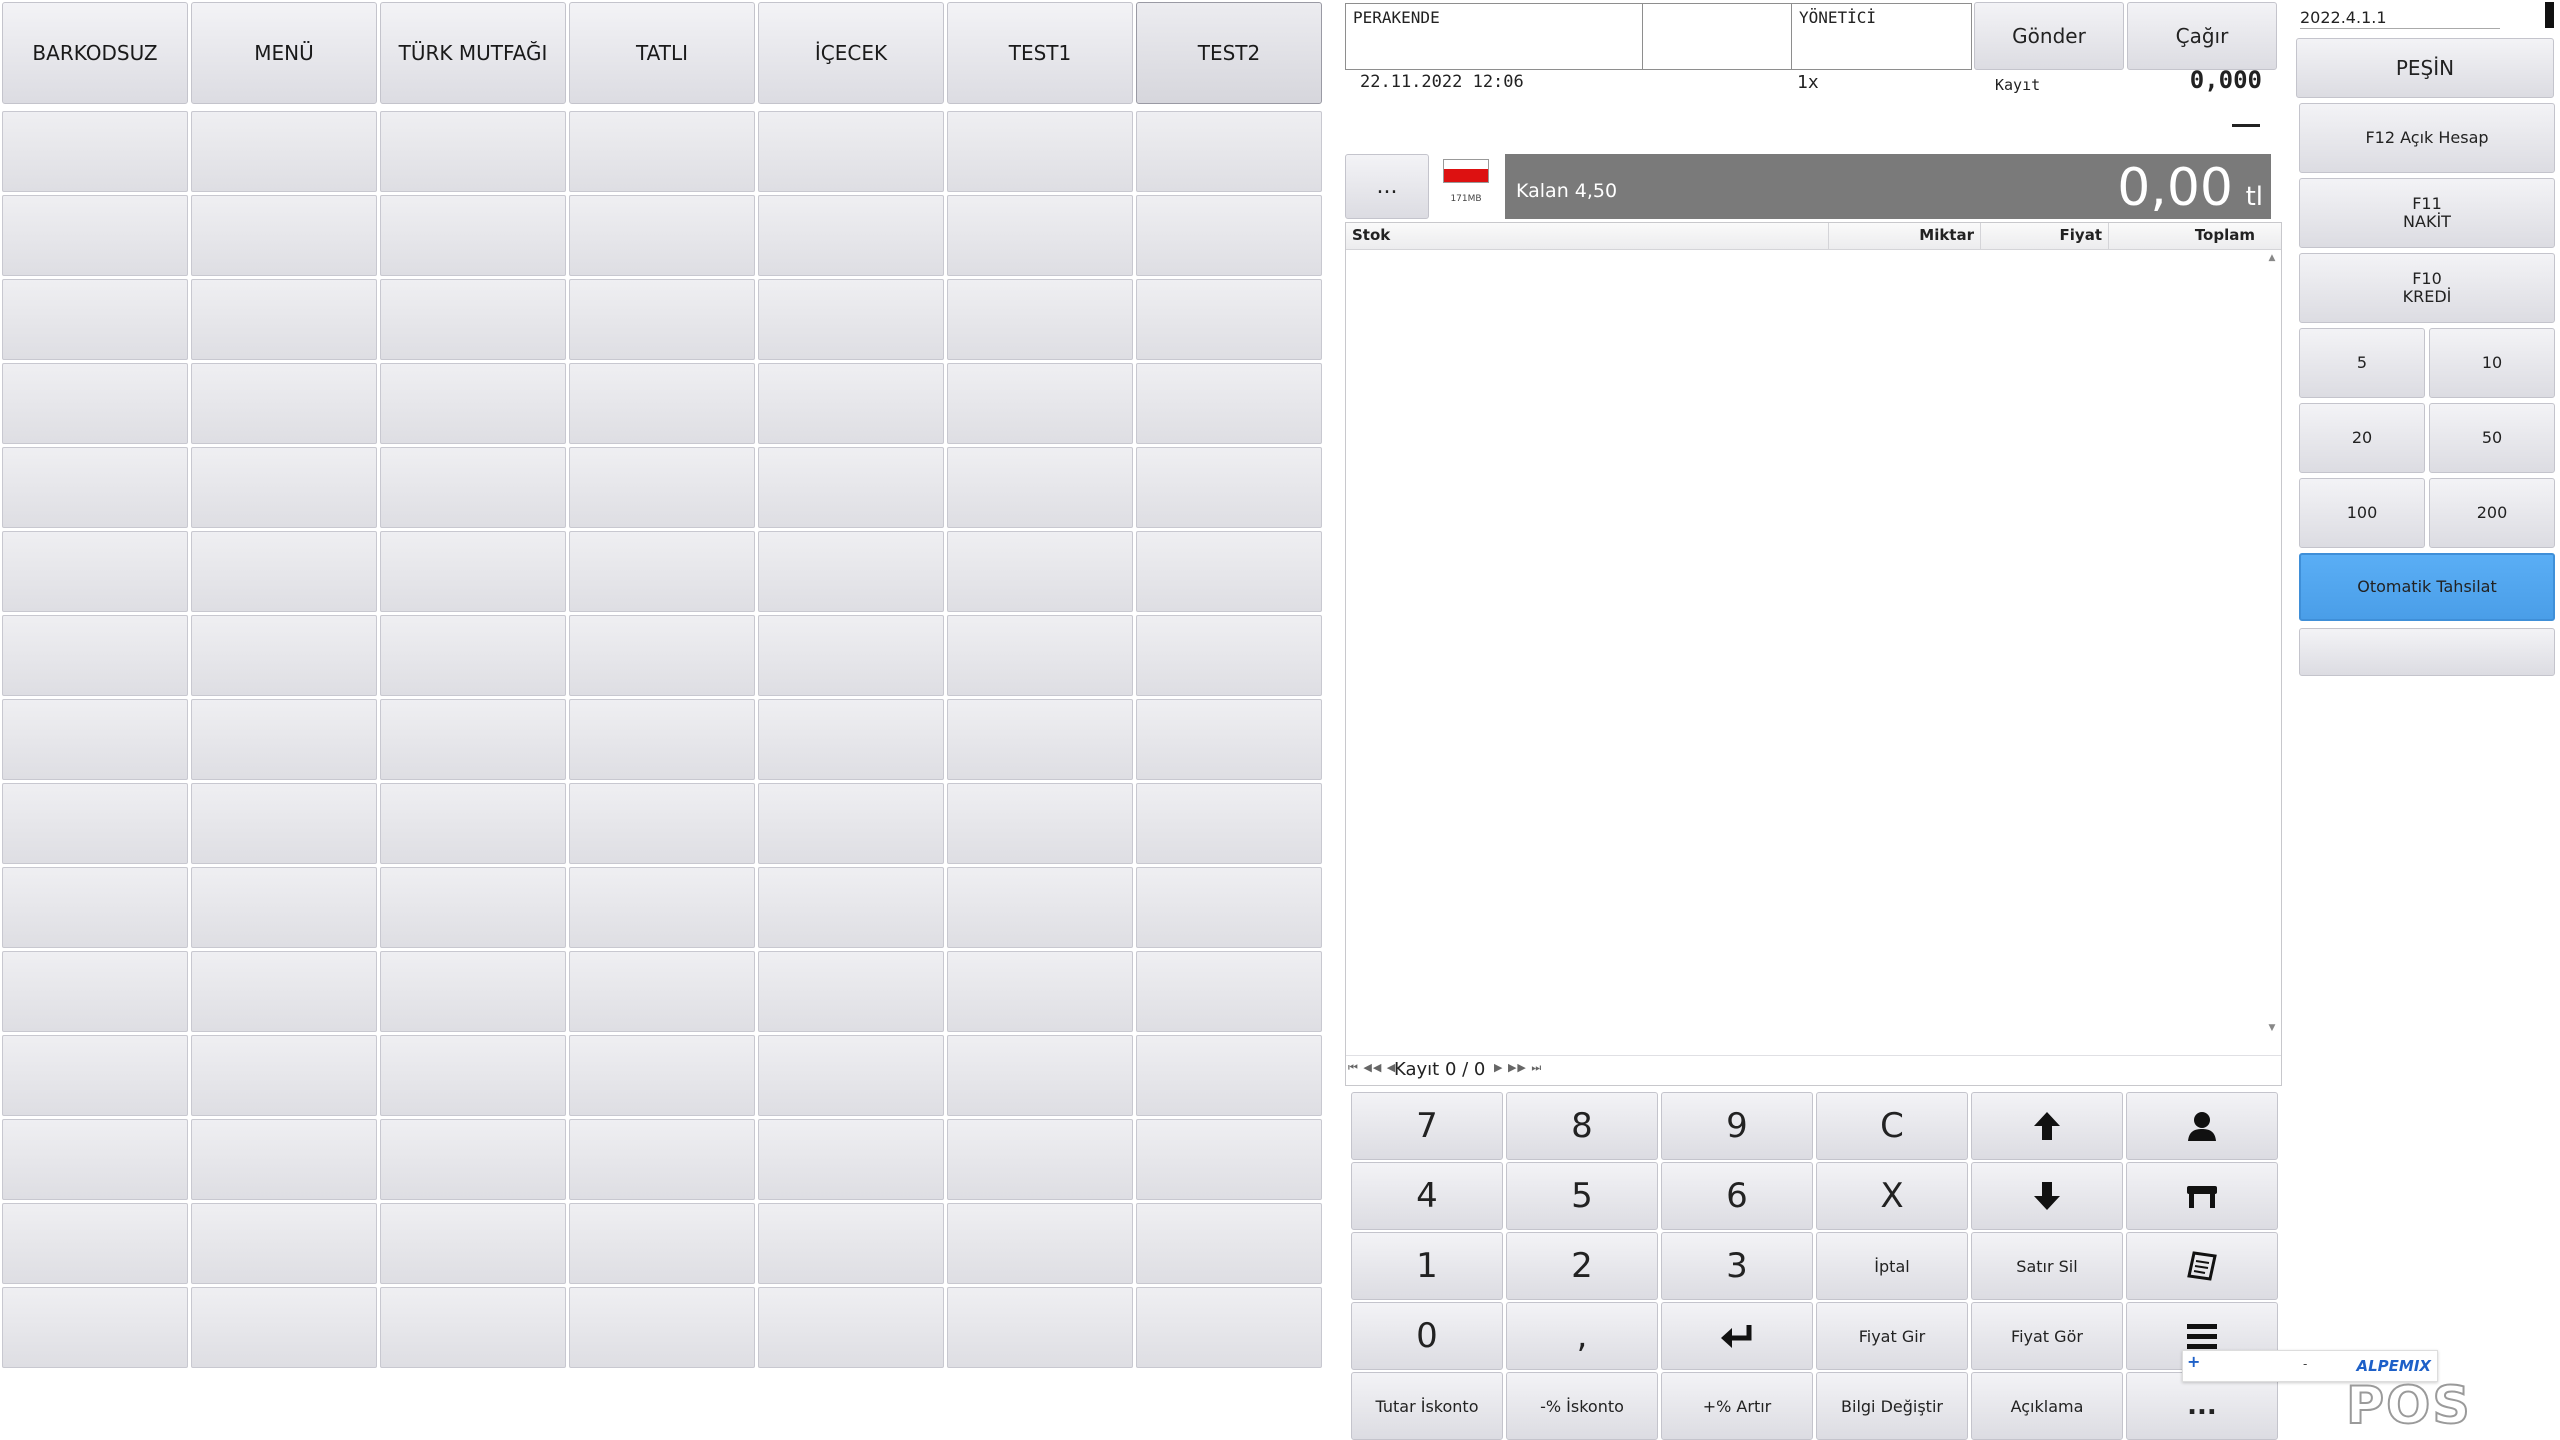 Image resolution: width=2560 pixels, height=1440 pixels. I want to click on category-tatli: TATLI, so click(662, 53).